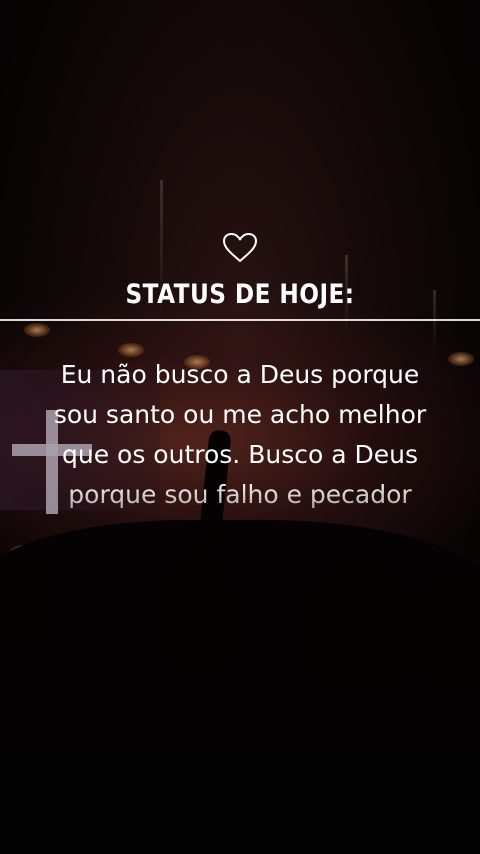 The image size is (480, 854). I want to click on status-title: STATUS DE HOJE:, so click(240, 294).